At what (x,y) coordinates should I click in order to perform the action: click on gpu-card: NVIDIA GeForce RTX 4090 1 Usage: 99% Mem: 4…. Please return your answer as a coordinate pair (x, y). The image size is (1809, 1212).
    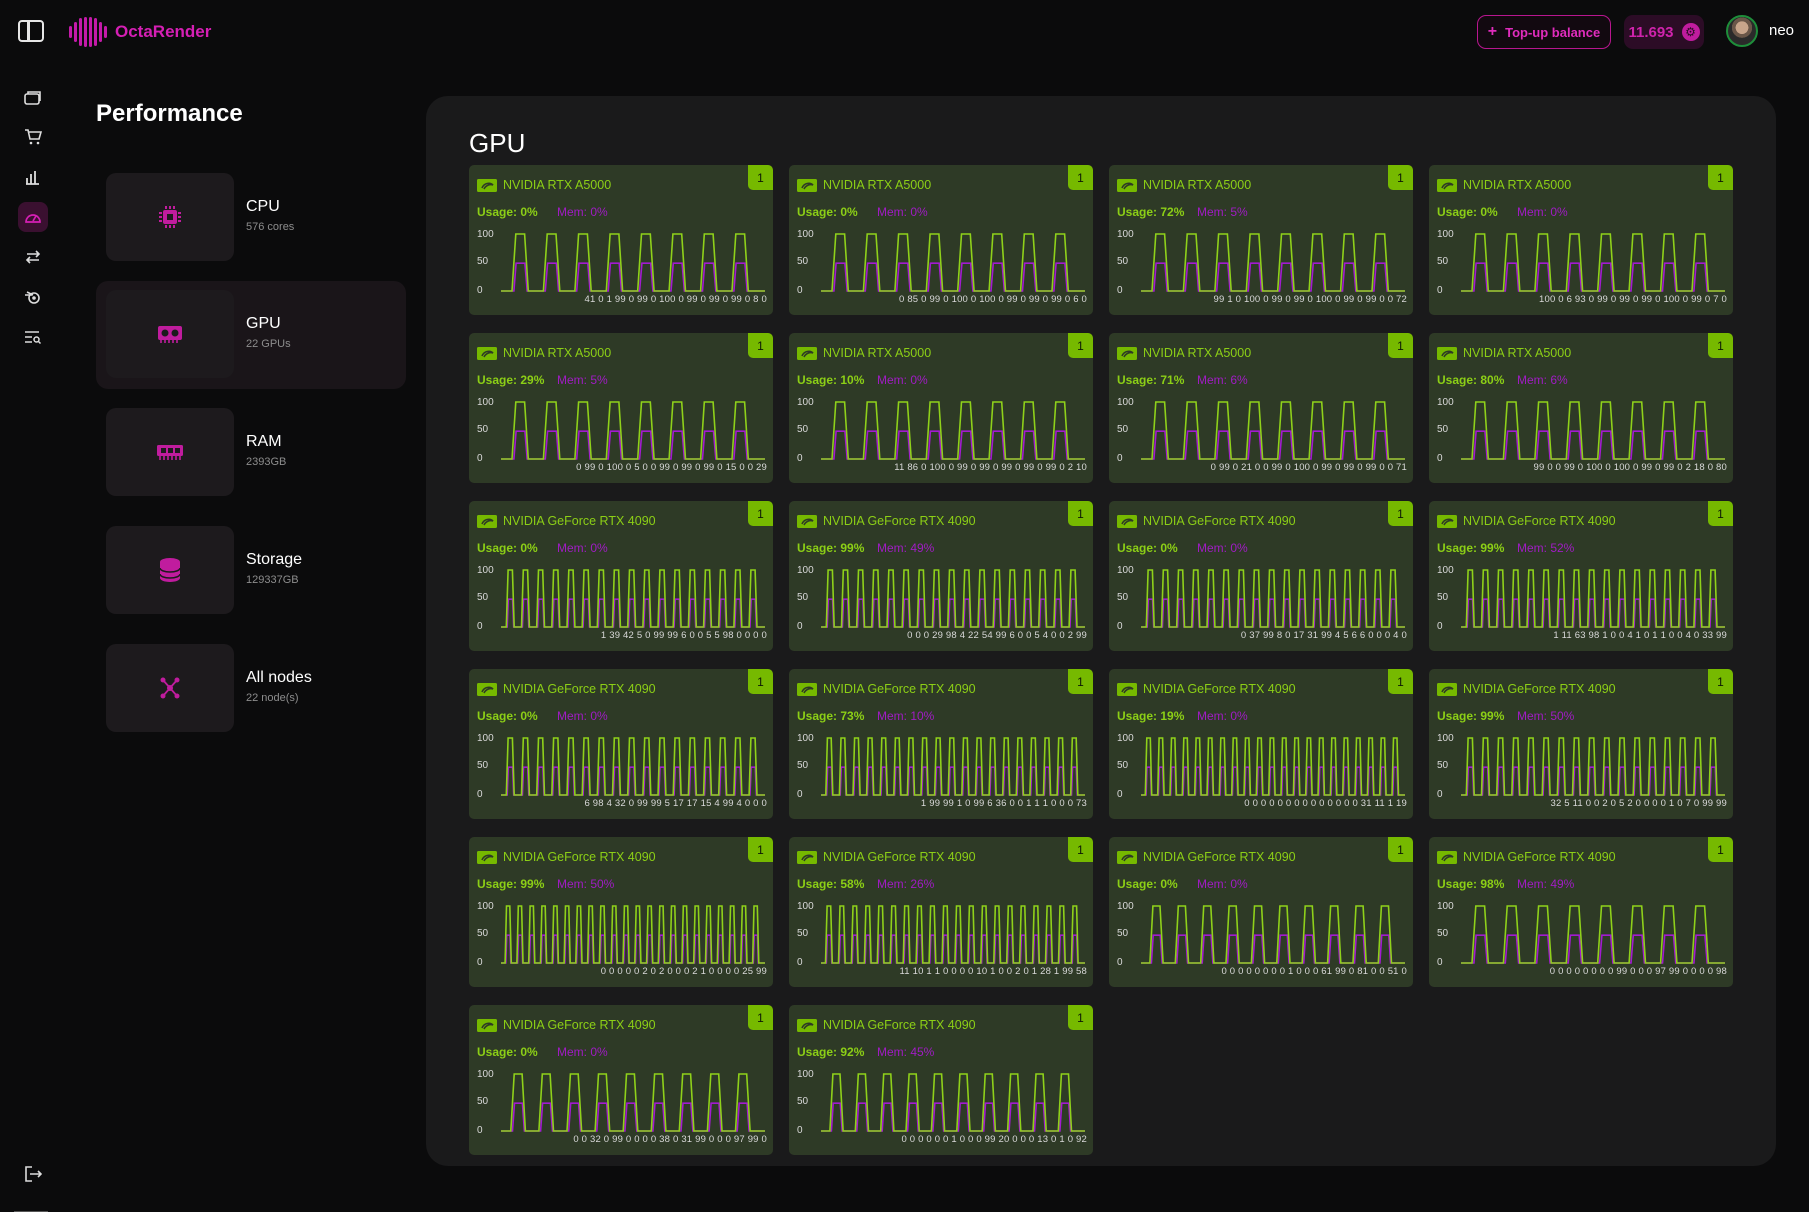
    Looking at the image, I should click on (941, 576).